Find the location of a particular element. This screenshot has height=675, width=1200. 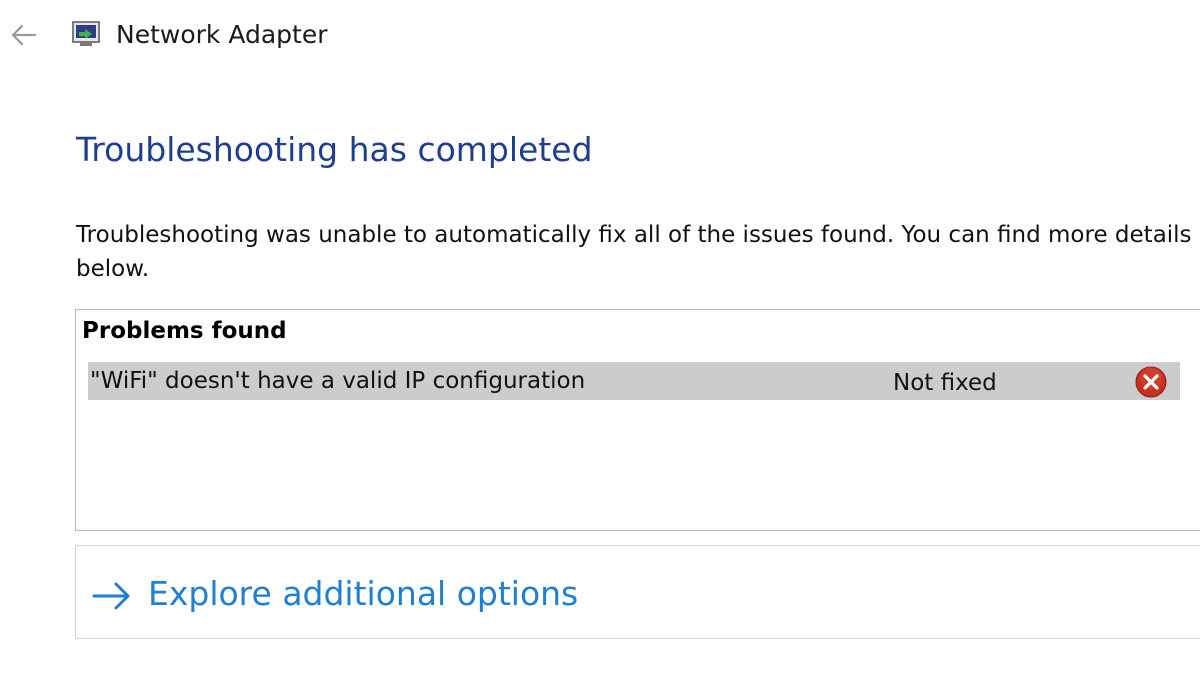

problems-found-header: Problems found is located at coordinates (184, 331).